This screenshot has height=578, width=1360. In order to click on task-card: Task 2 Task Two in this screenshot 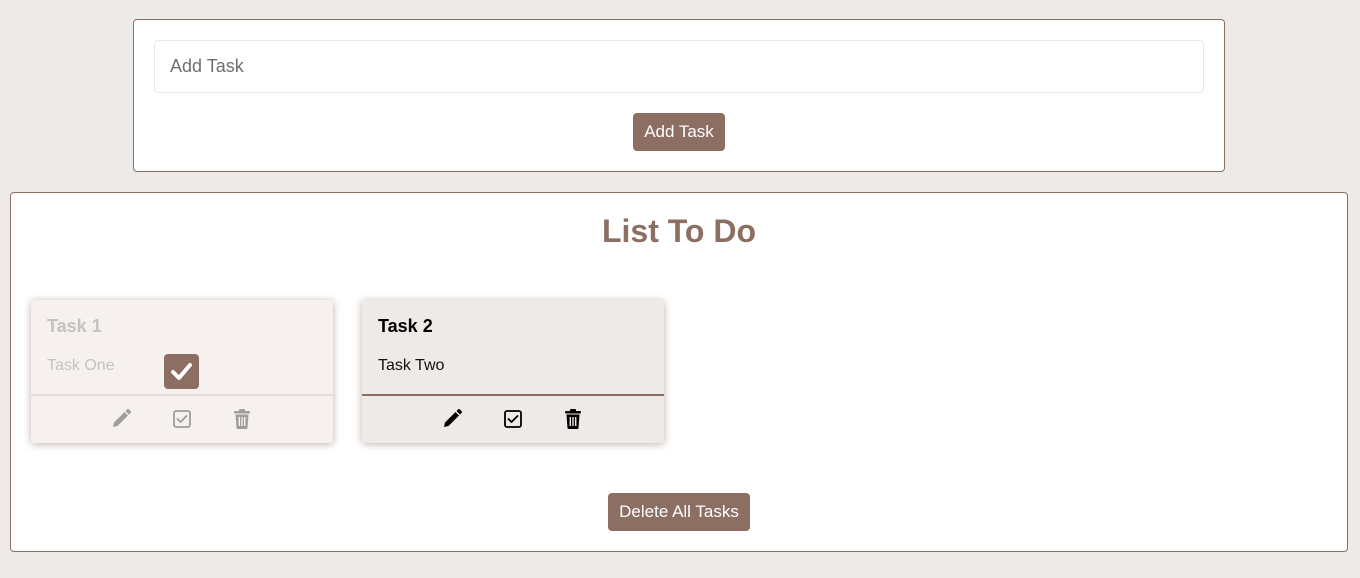, I will do `click(513, 371)`.